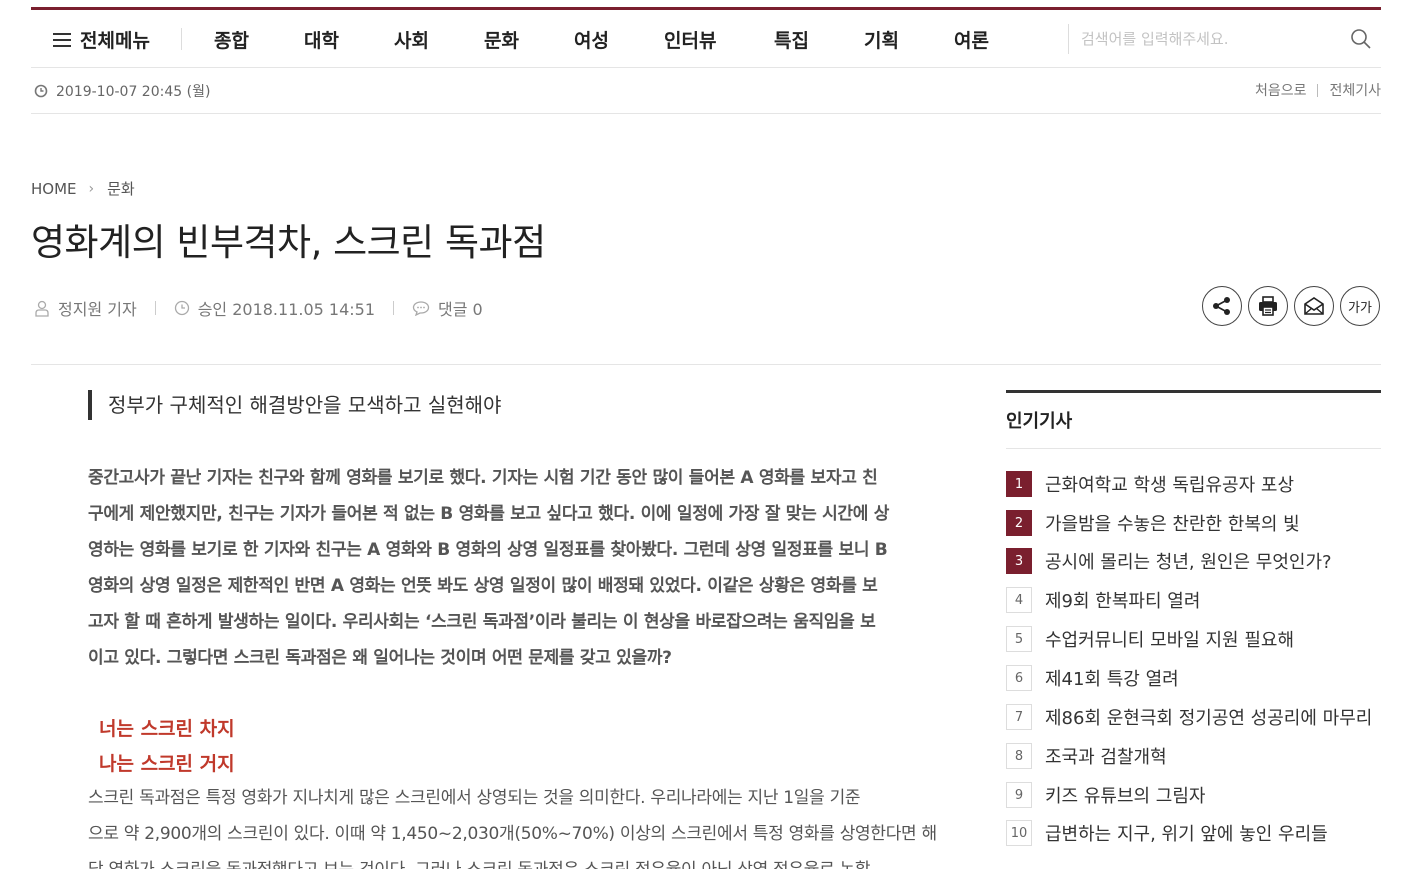 This screenshot has height=869, width=1419. What do you see at coordinates (1019, 600) in the screenshot?
I see `rank-badge: 4` at bounding box center [1019, 600].